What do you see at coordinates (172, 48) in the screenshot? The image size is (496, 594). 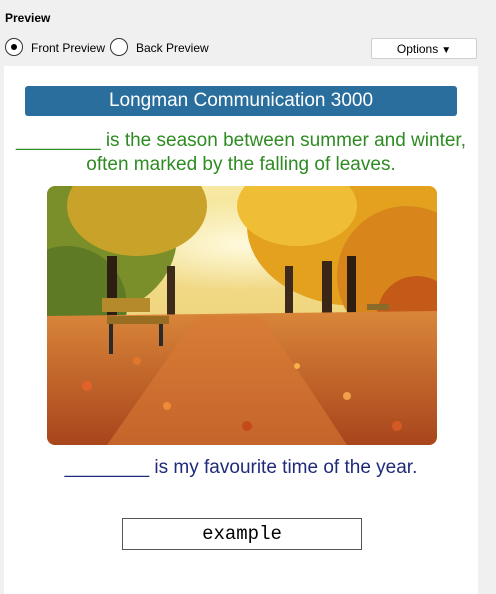 I see `back-preview-label: Back Preview` at bounding box center [172, 48].